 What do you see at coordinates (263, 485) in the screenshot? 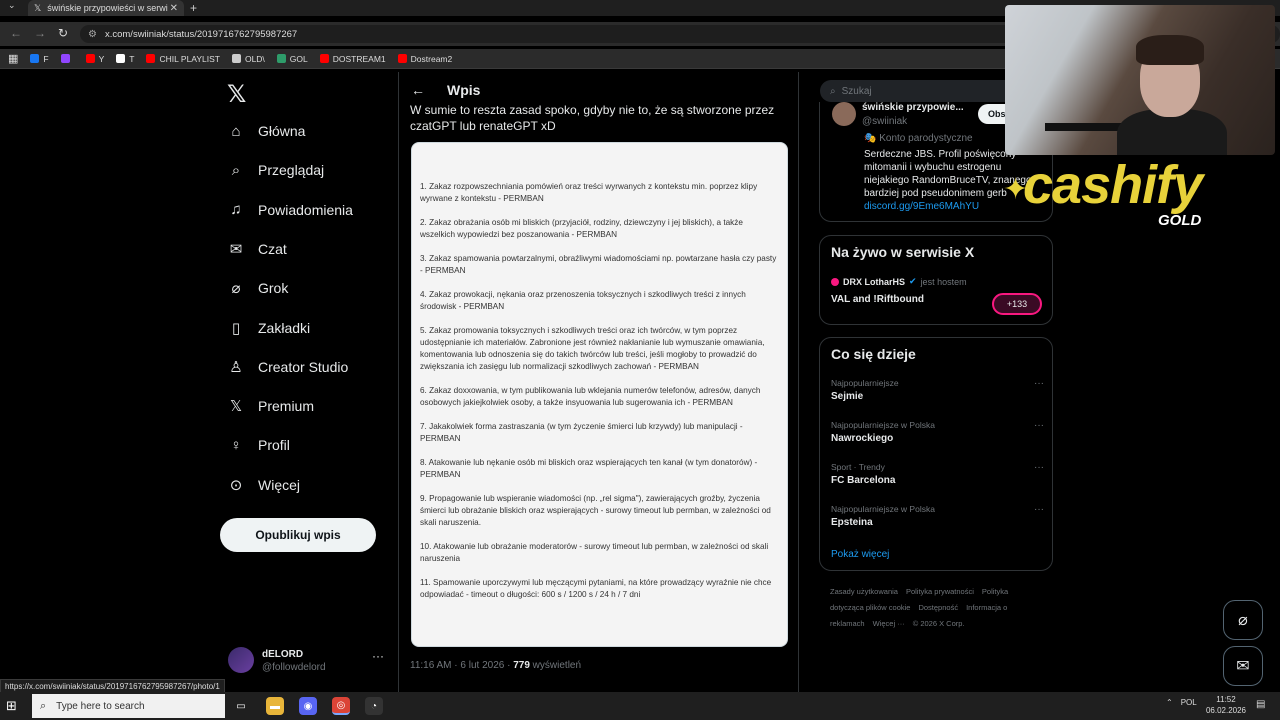
I see `nav-item-9: ⊙ Więcej` at bounding box center [263, 485].